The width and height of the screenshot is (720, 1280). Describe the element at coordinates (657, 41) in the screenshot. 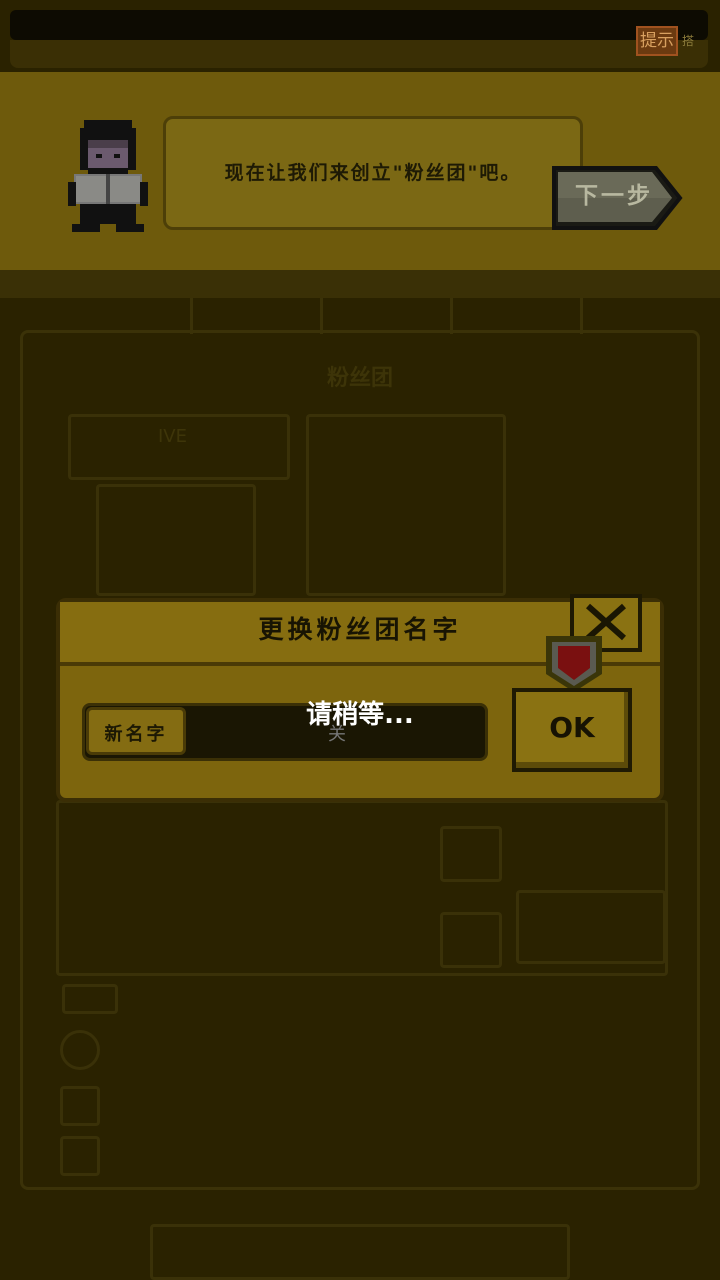

I see `hint-button: 提示` at that location.